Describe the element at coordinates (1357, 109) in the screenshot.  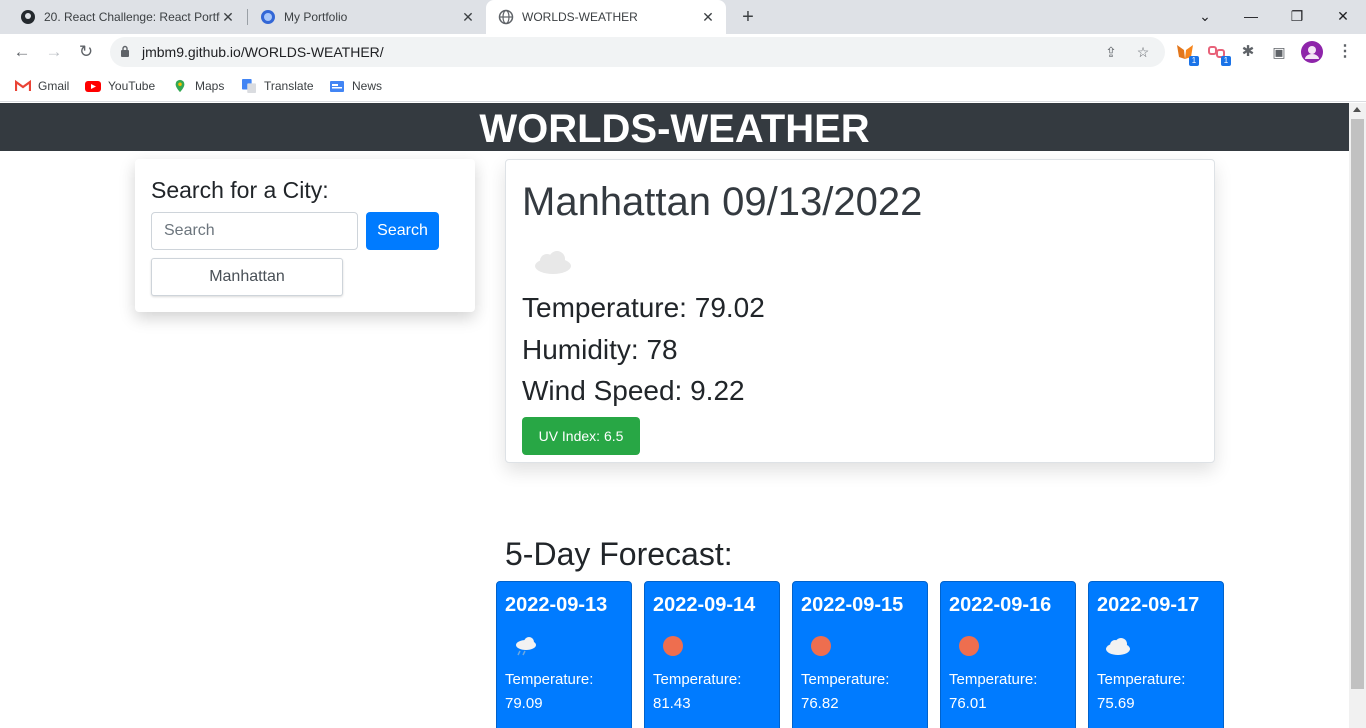
I see `scroll-up-arrow-icon` at that location.